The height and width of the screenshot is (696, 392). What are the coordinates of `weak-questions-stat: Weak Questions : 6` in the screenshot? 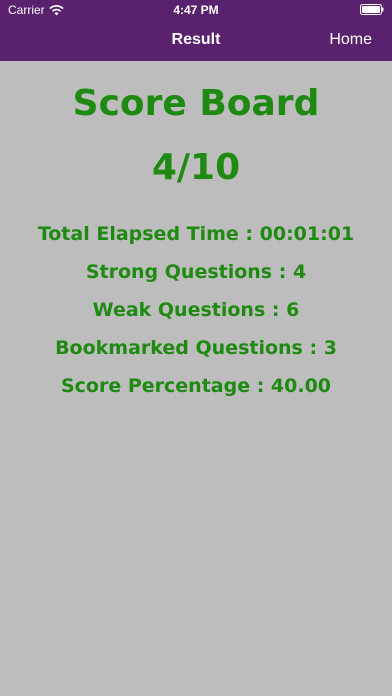 It's located at (196, 310).